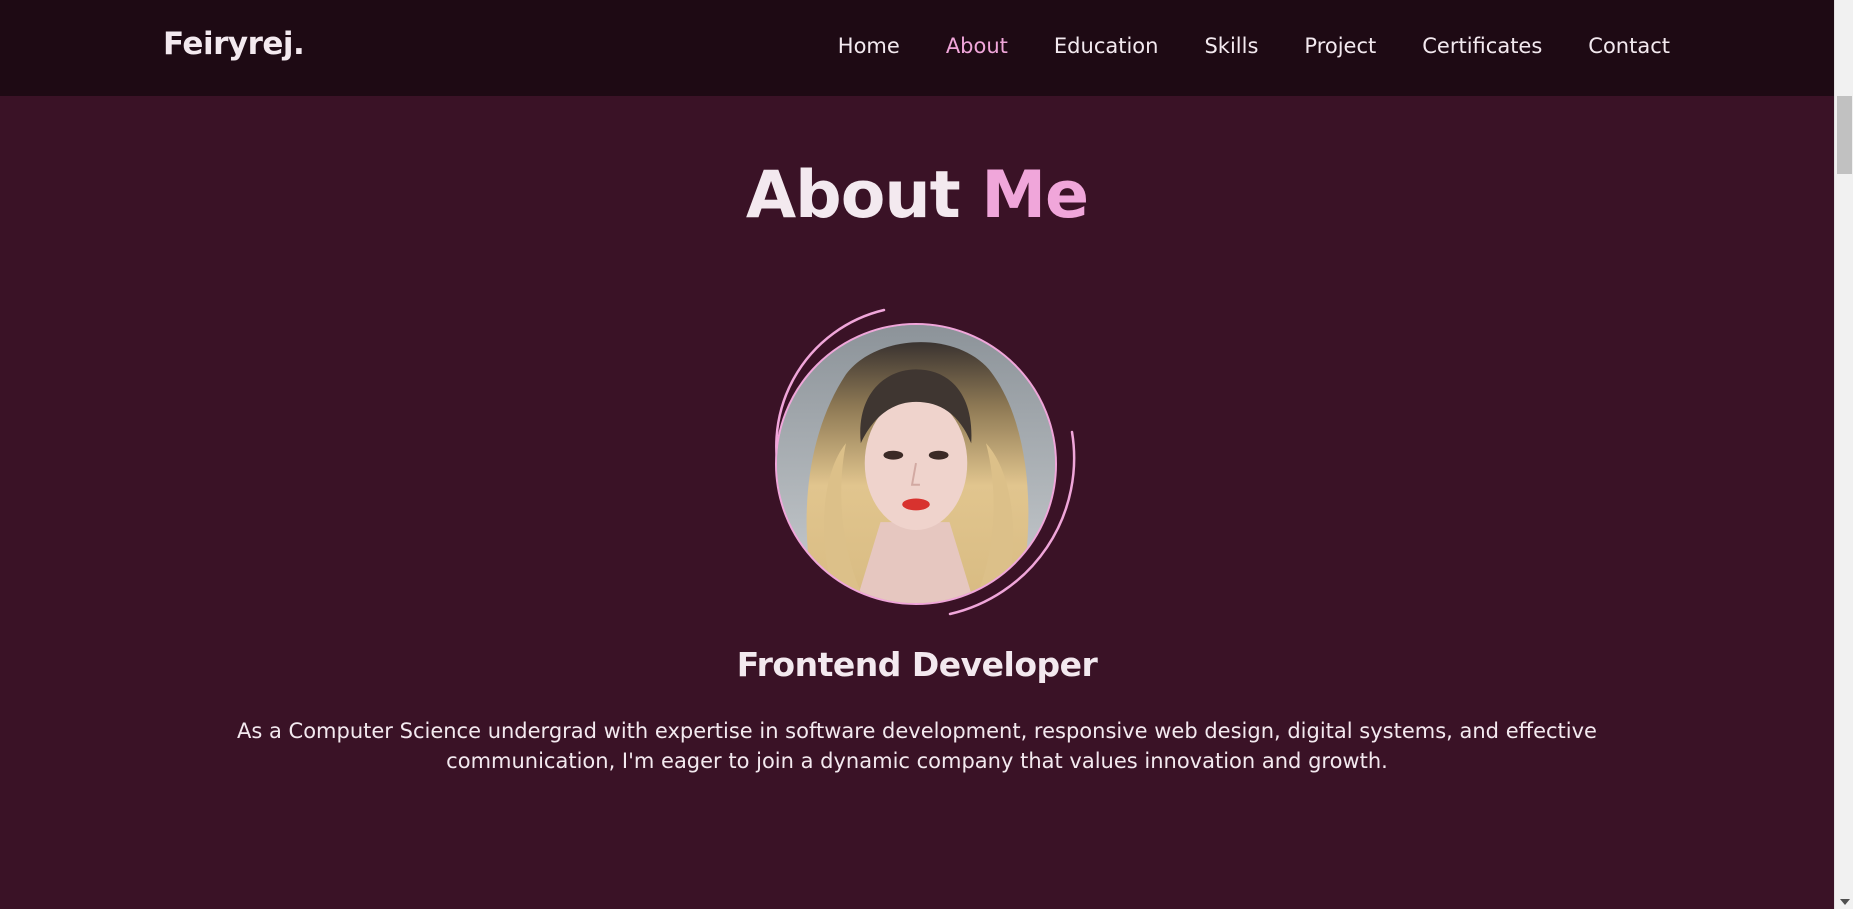 The height and width of the screenshot is (909, 1853). What do you see at coordinates (1629, 46) in the screenshot?
I see `nav-contact: Contact` at bounding box center [1629, 46].